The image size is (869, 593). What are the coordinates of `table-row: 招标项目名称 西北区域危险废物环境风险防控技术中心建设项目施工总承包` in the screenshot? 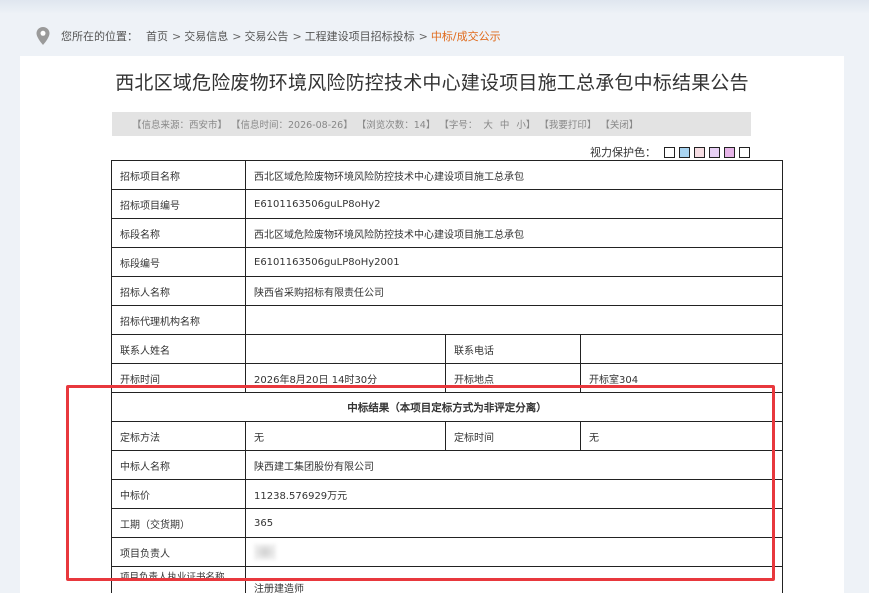 It's located at (447, 175).